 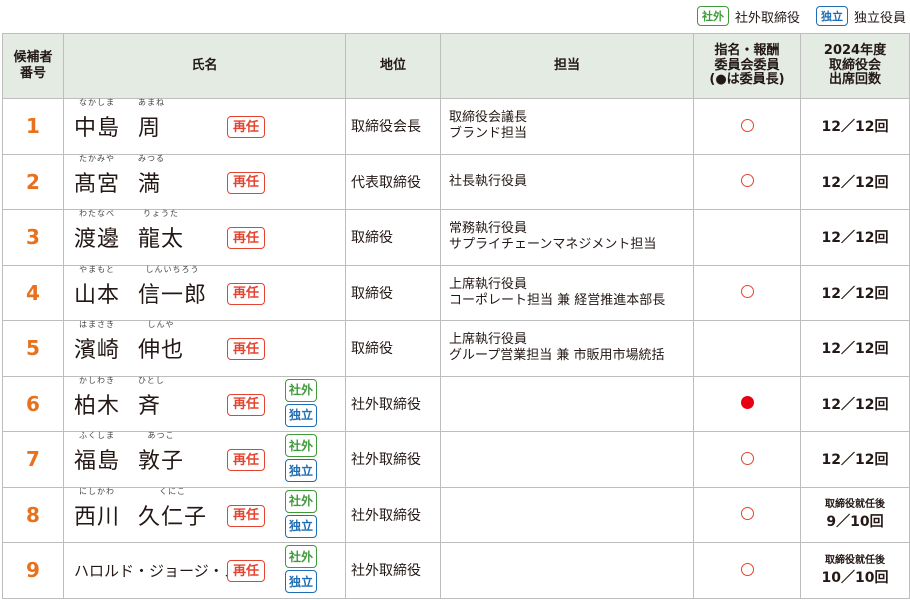 I want to click on header-responsibility: 担当, so click(x=567, y=66).